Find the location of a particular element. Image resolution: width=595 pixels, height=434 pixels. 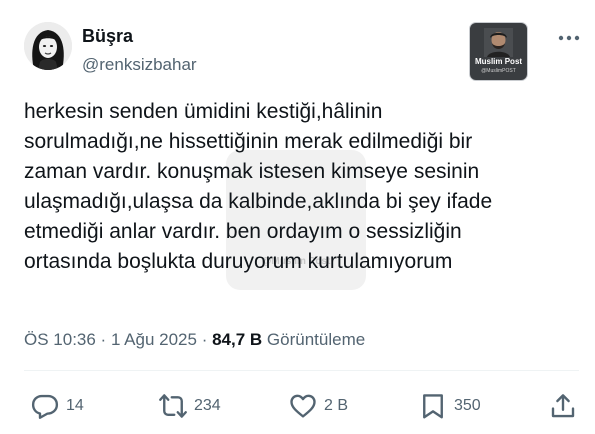

reply-button: 14 is located at coordinates (57, 406).